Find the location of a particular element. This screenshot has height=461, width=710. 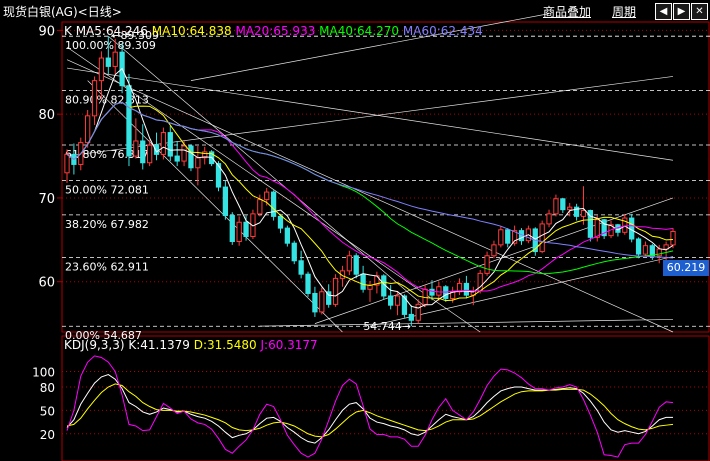

kdj-tick-label: 50 is located at coordinates (47, 411).